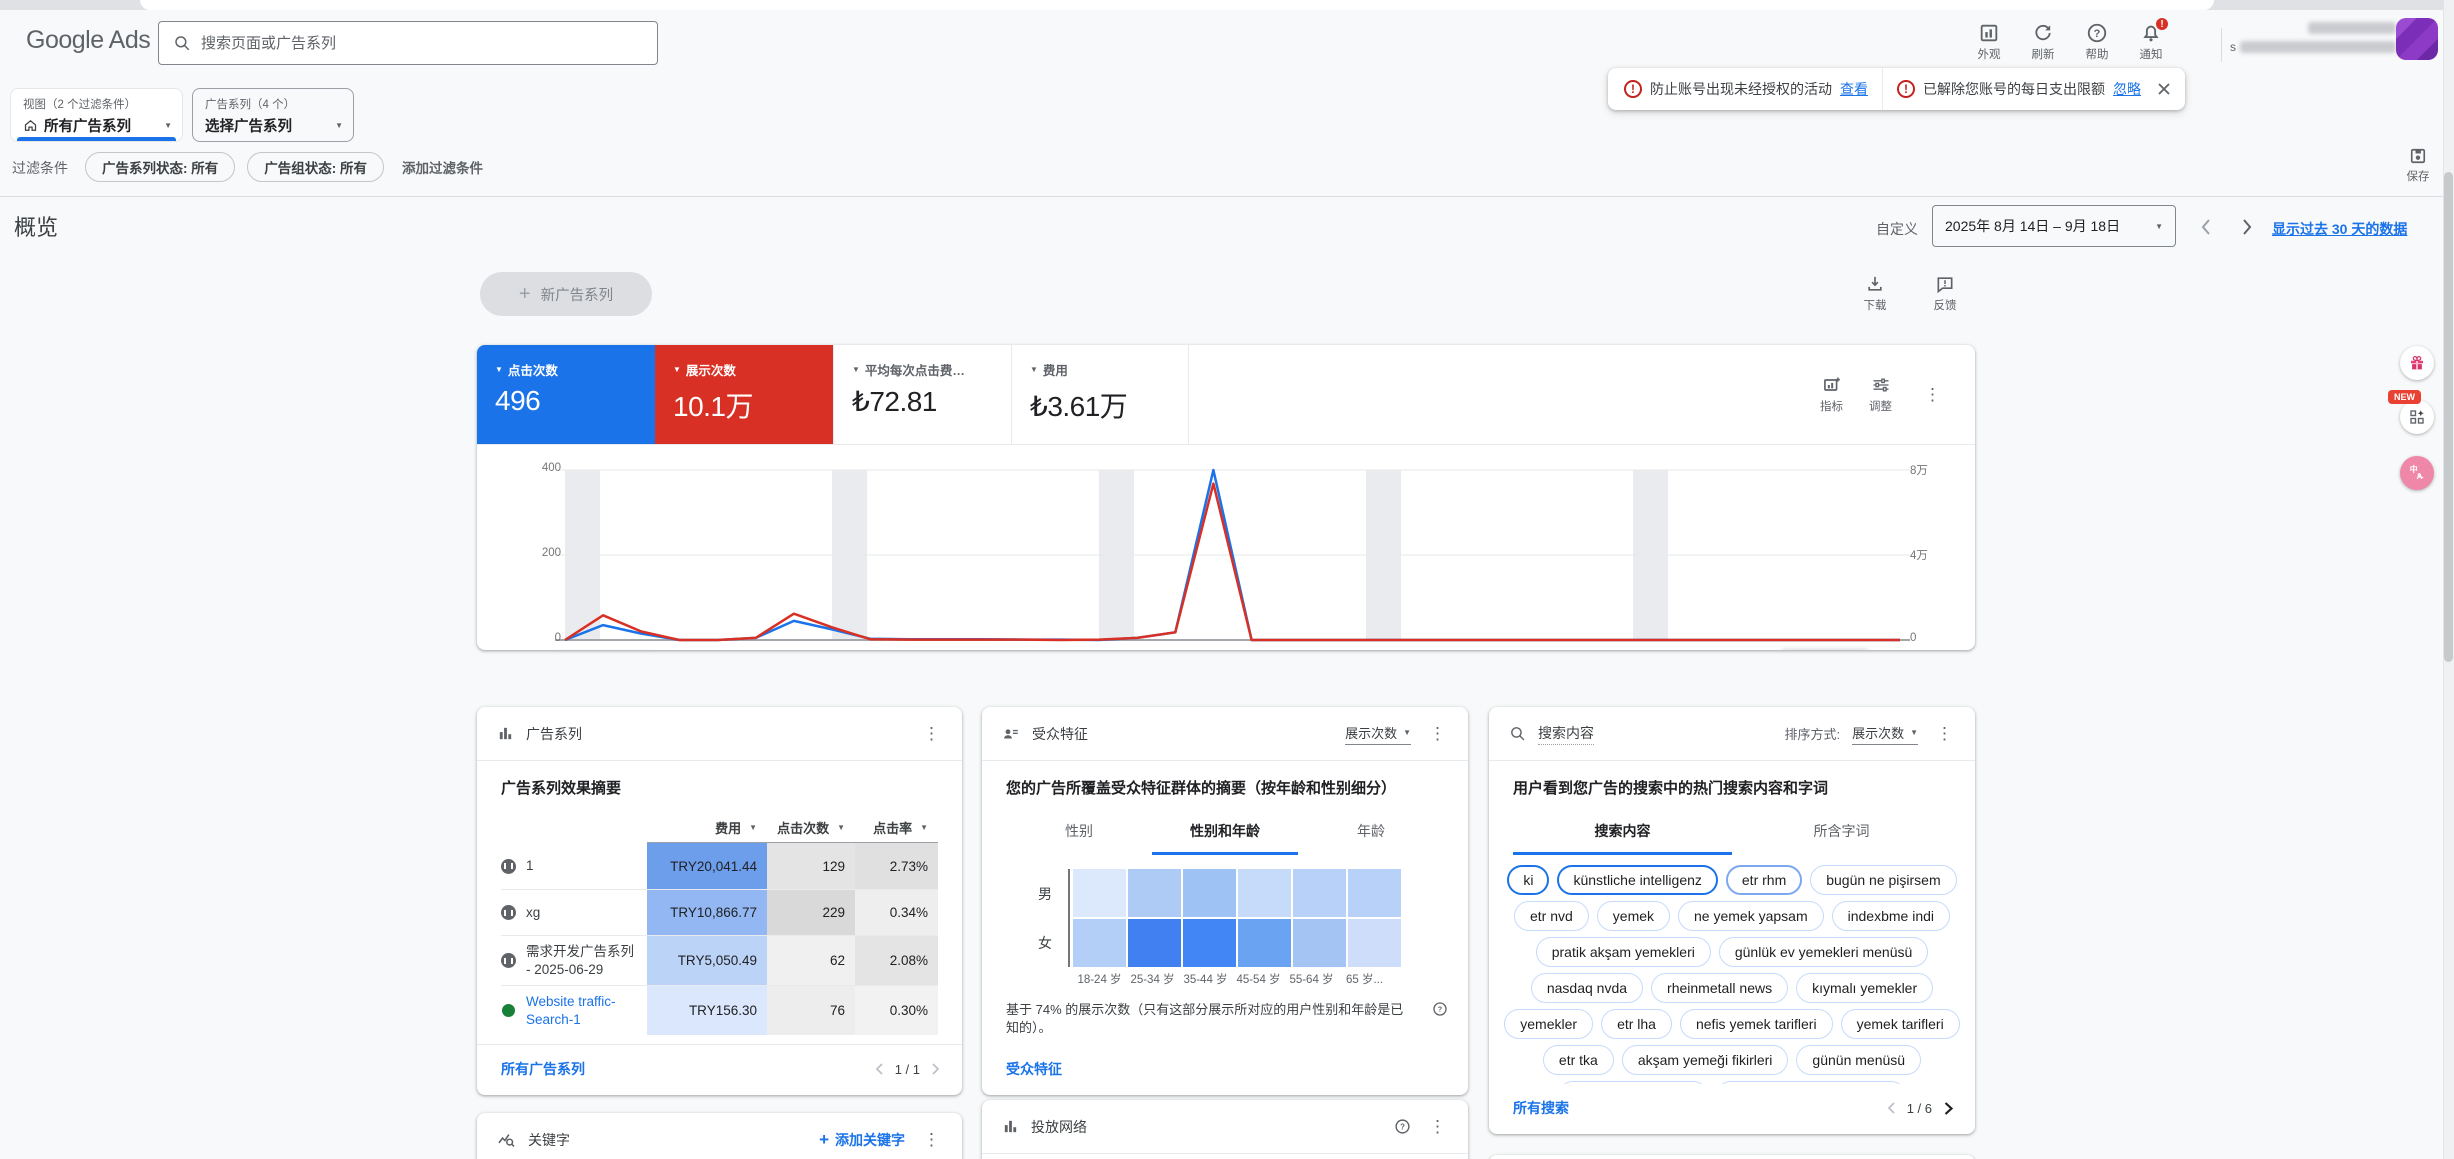 The image size is (2454, 1159). What do you see at coordinates (273, 115) in the screenshot?
I see `campaign-selector-dropdown: 广告系列（4 个） 选择广告系列 ▼` at bounding box center [273, 115].